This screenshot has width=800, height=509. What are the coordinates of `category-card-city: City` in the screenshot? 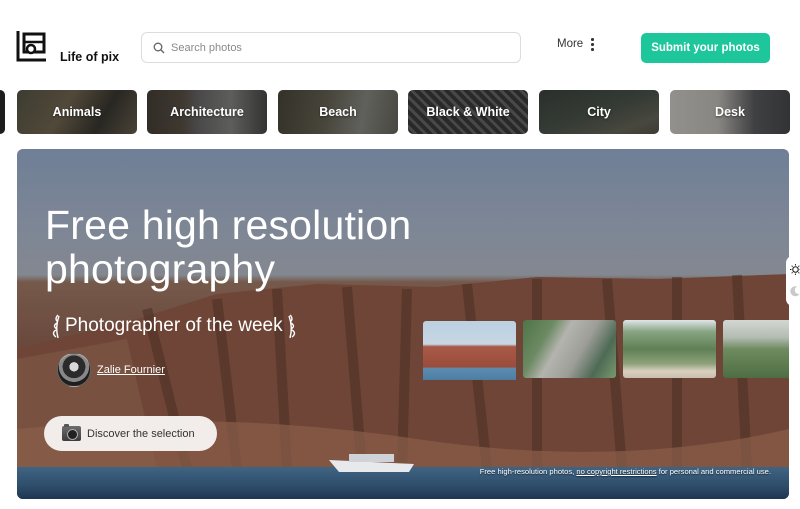 It's located at (599, 112).